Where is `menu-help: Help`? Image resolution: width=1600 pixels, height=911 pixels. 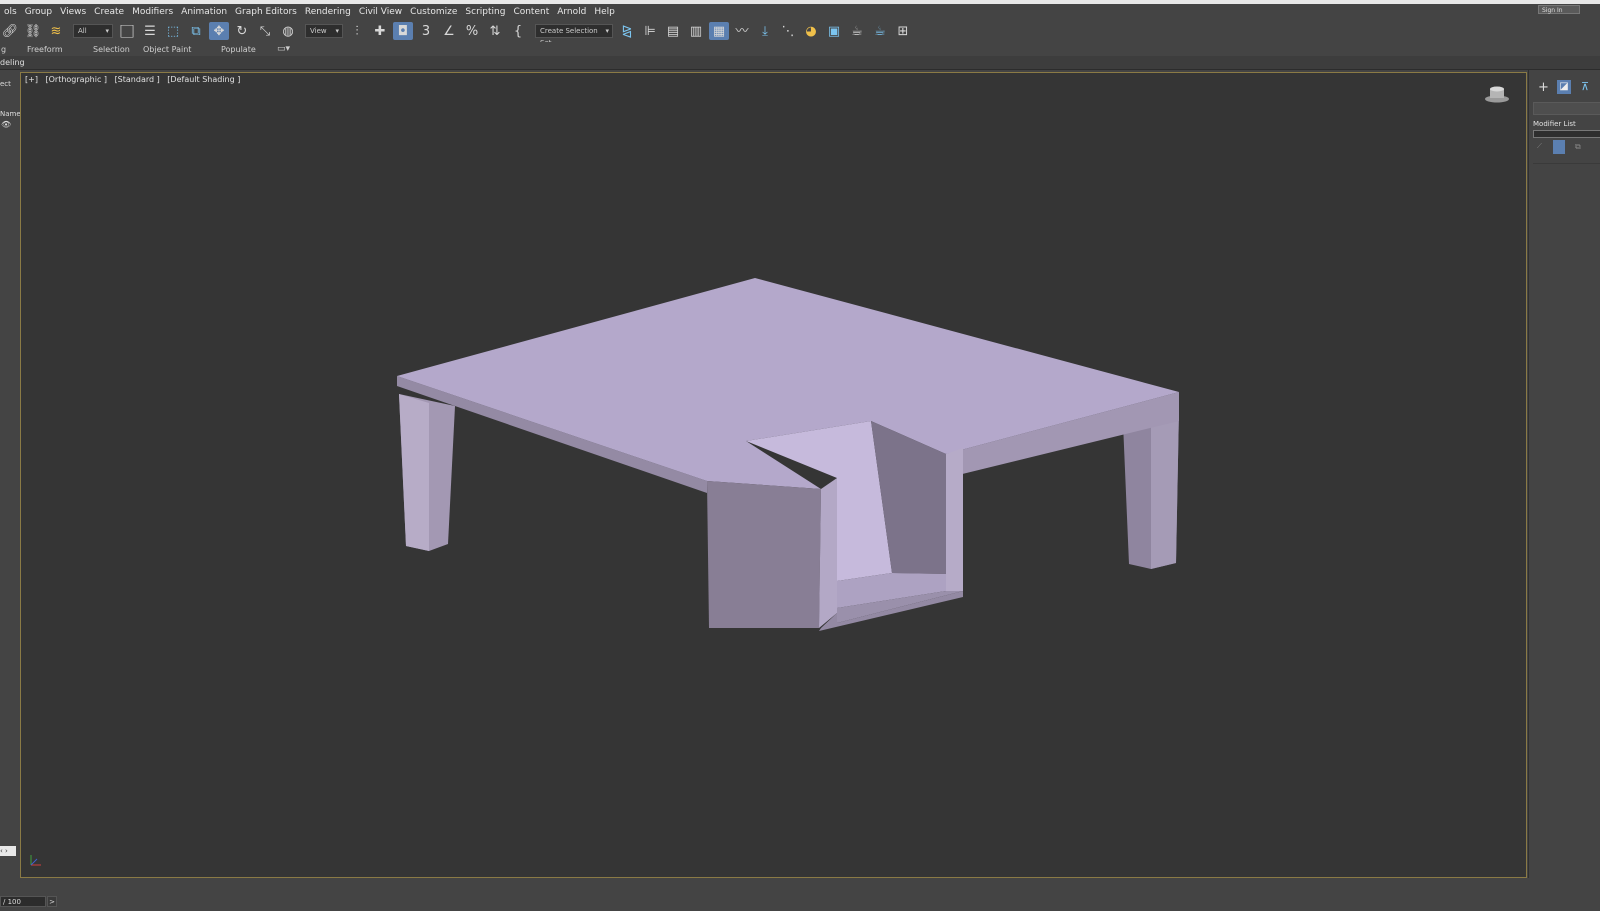 menu-help: Help is located at coordinates (604, 12).